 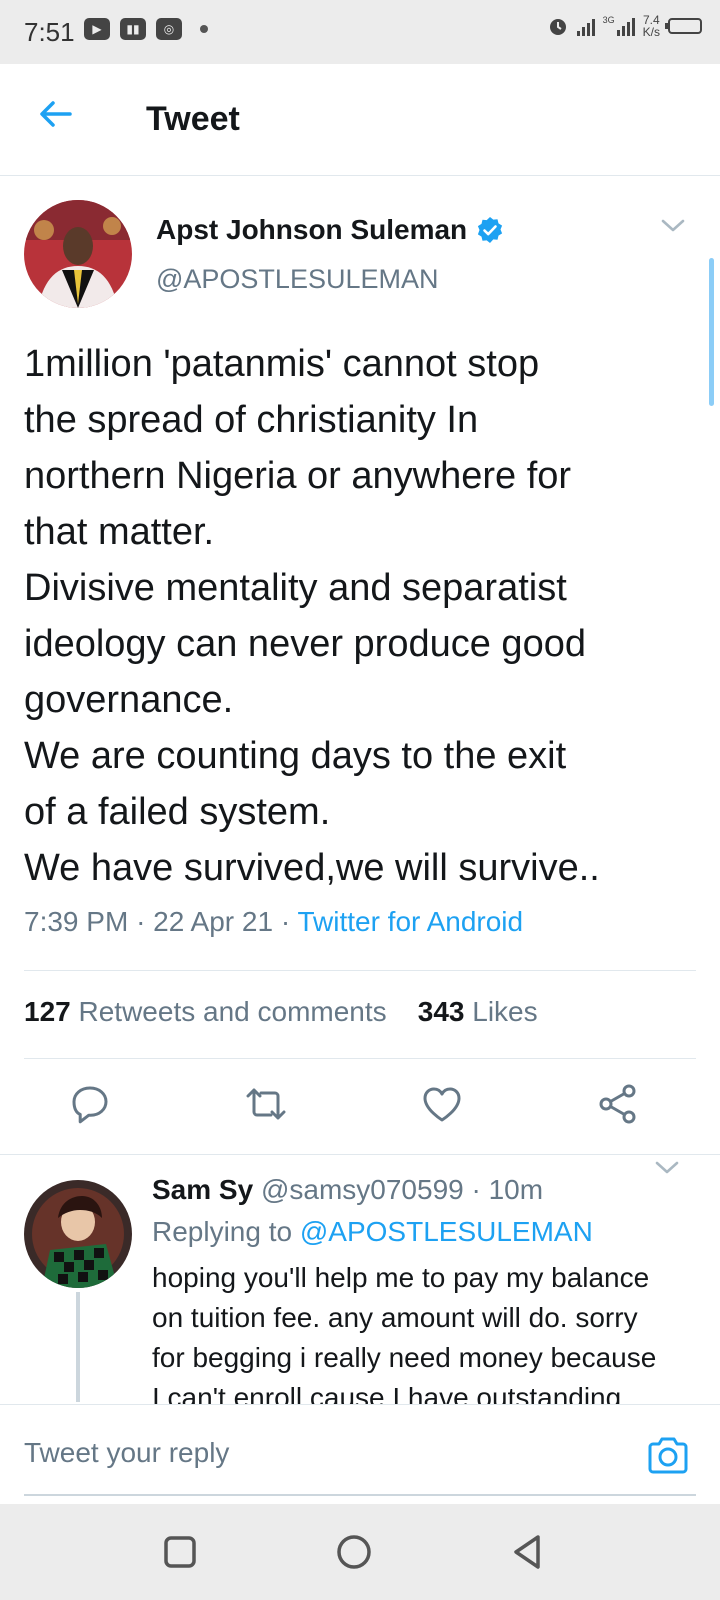 I want to click on thread-line, so click(x=78, y=1347).